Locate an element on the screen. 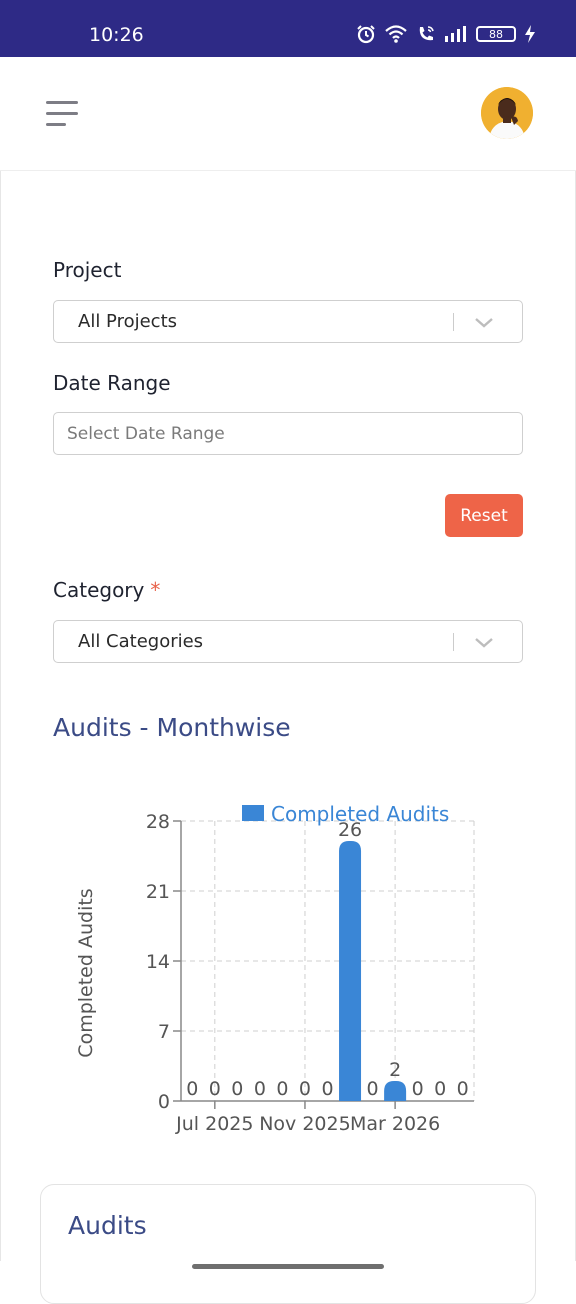  status-icons: 88 is located at coordinates (446, 34).